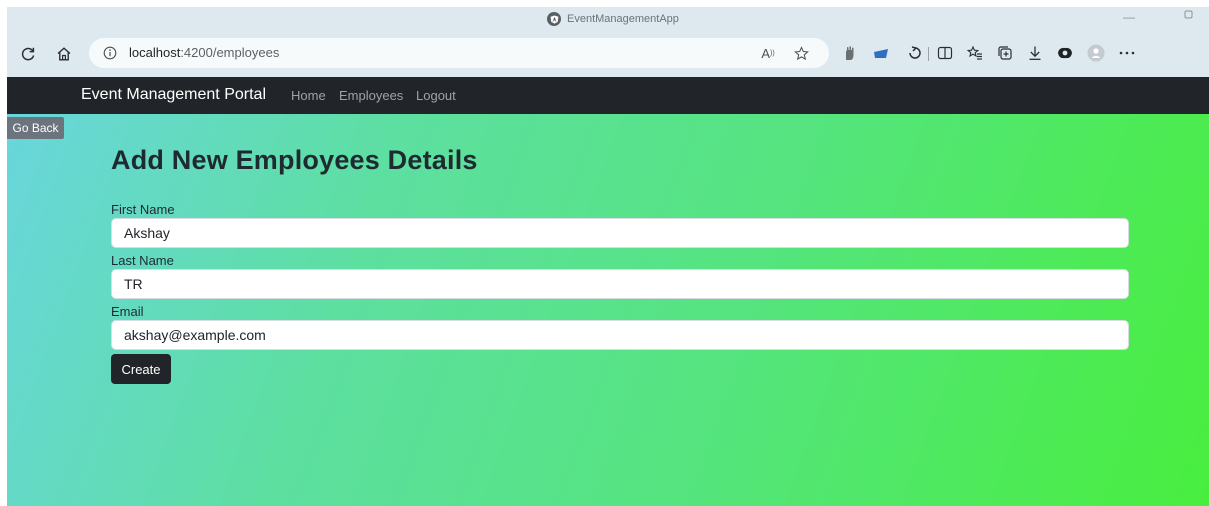 This screenshot has height=506, width=1209. I want to click on read-aloud-label: A, so click(765, 53).